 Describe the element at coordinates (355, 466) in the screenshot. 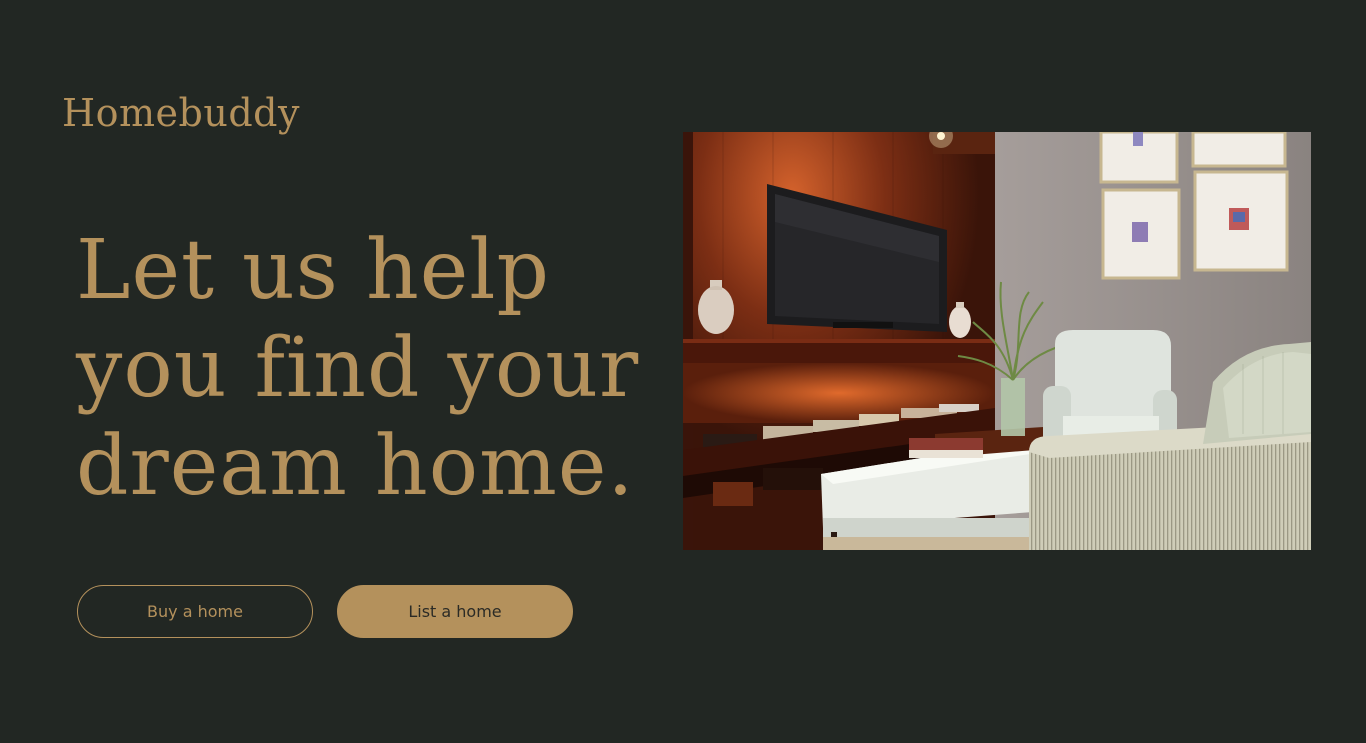

I see `headline-line-3: dream home.` at that location.